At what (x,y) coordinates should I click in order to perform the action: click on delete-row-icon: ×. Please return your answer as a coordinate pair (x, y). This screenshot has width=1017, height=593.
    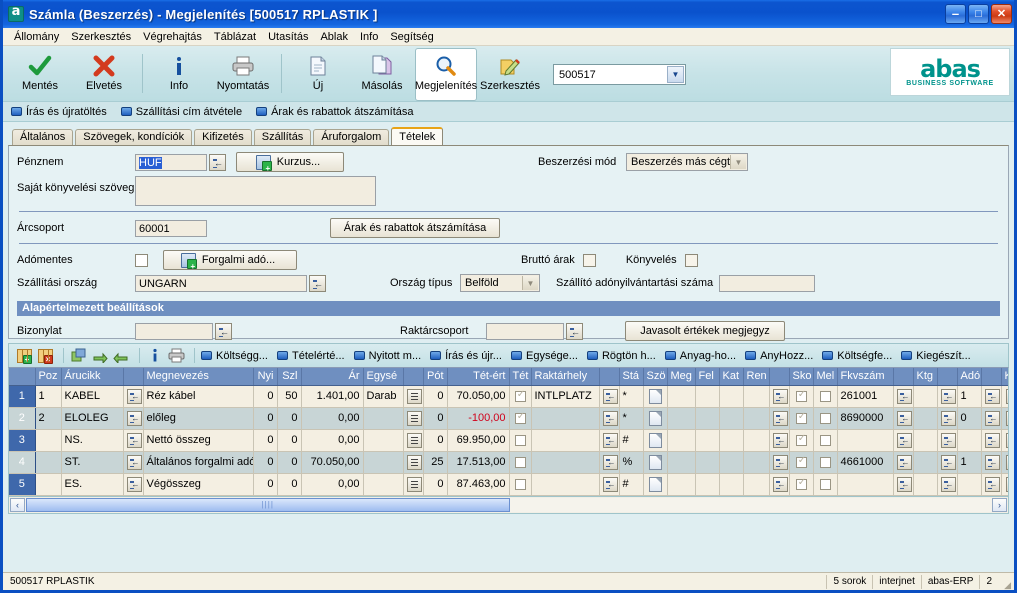
    Looking at the image, I should click on (45, 356).